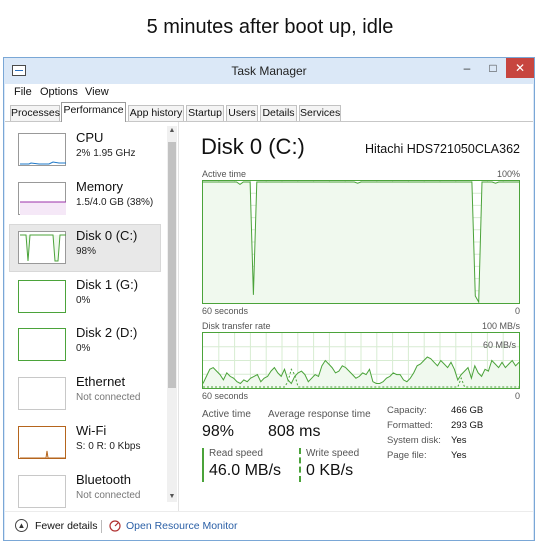  Describe the element at coordinates (42, 247) in the screenshot. I see `disk-0-thumbnail-graph` at that location.